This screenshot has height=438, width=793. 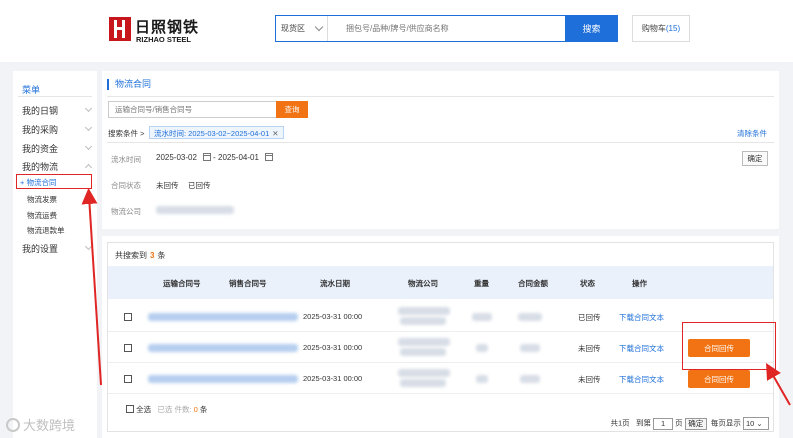 I want to click on search-scope-select: 现货区, so click(x=302, y=28).